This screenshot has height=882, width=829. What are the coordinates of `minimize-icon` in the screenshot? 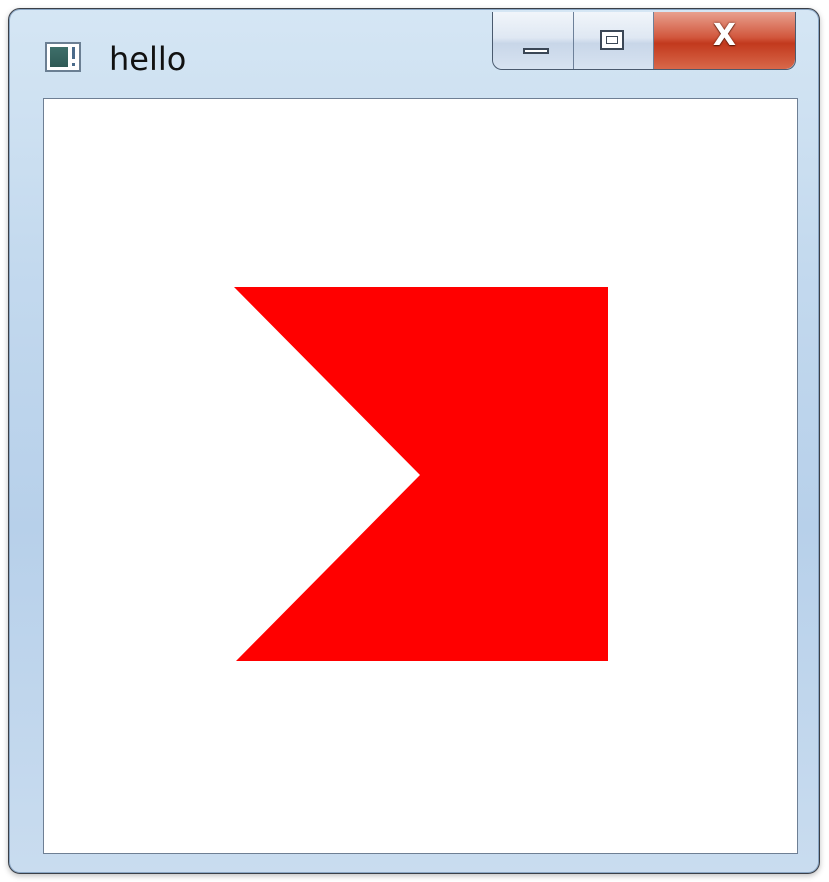 It's located at (536, 51).